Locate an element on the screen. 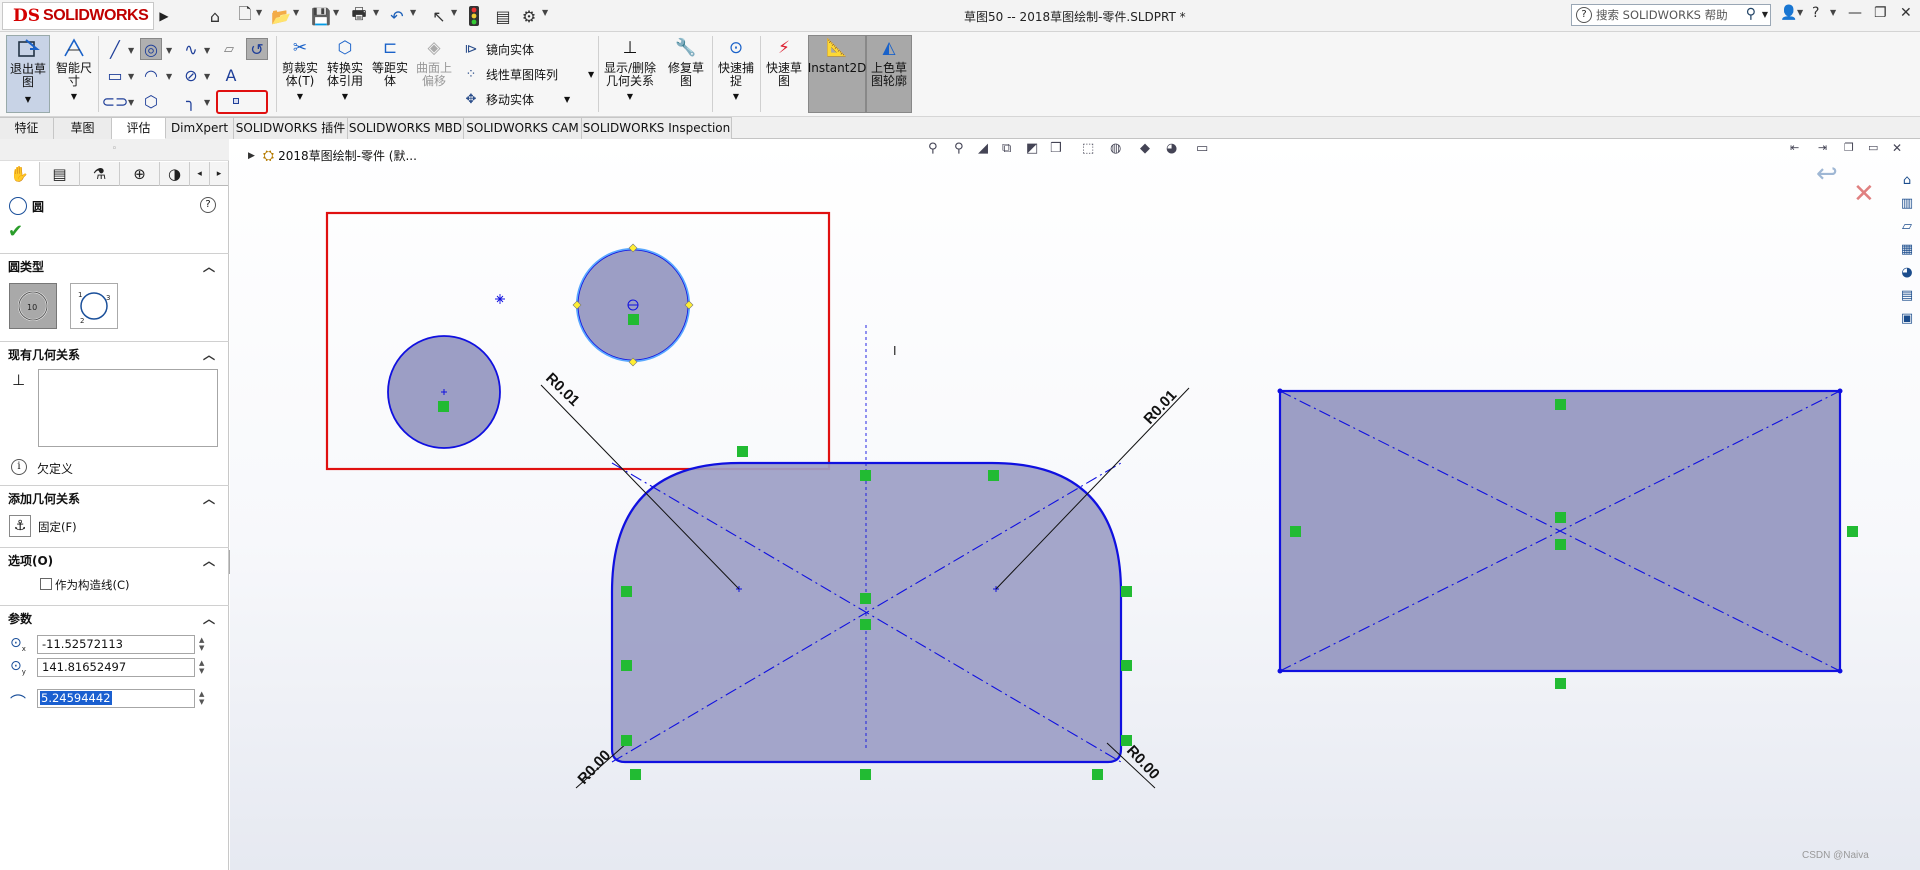  minimize-icon: — is located at coordinates (1855, 13).